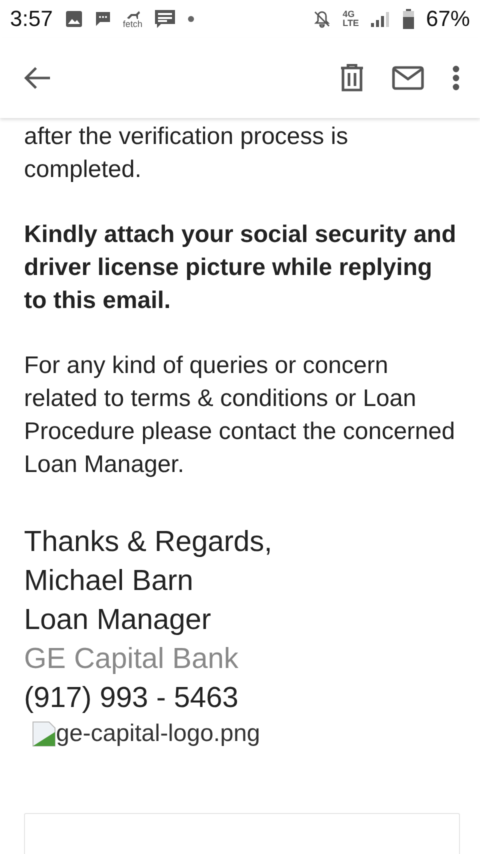 This screenshot has height=854, width=480. What do you see at coordinates (187, 153) in the screenshot?
I see `email-paragraph: after the verification process is completed.` at bounding box center [187, 153].